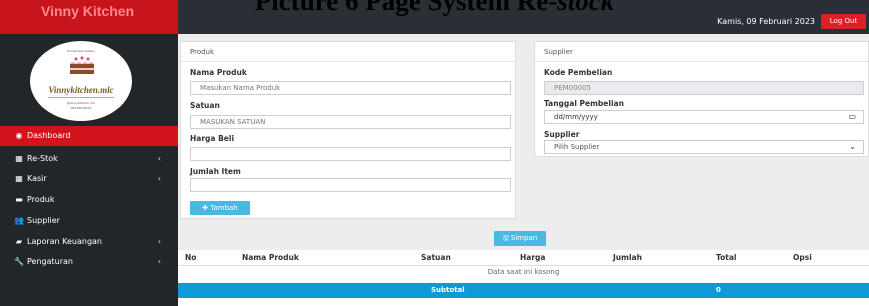 This screenshot has height=306, width=869. Describe the element at coordinates (19, 241) in the screenshot. I see `book-icon: ▰` at that location.